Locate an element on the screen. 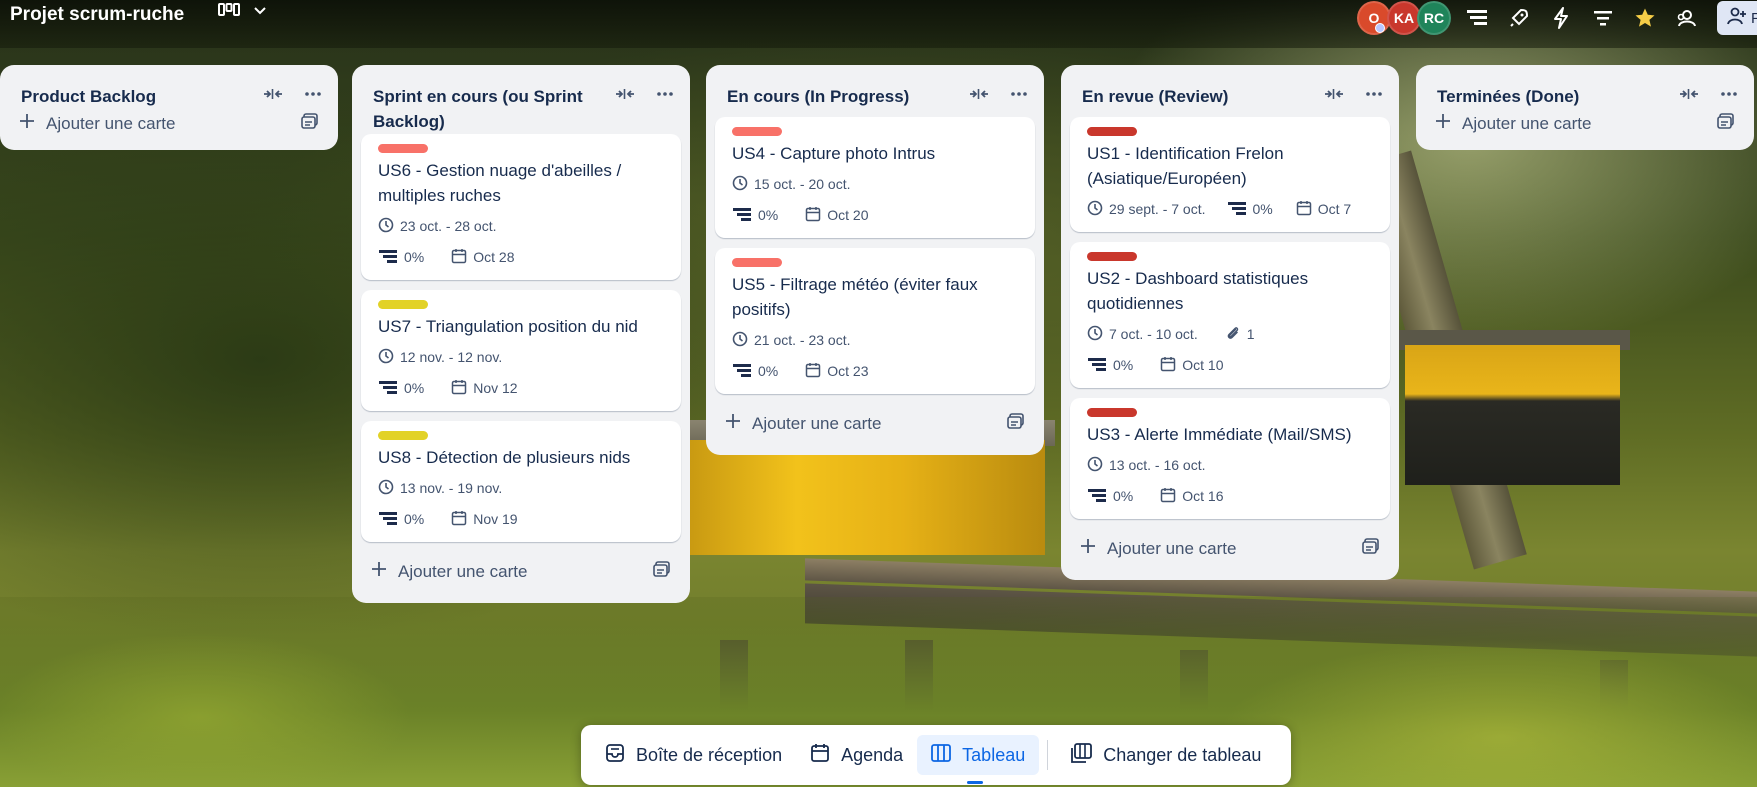 Image resolution: width=1757 pixels, height=787 pixels. card-dates-badge: 13 nov. - 19 nov. is located at coordinates (440, 488).